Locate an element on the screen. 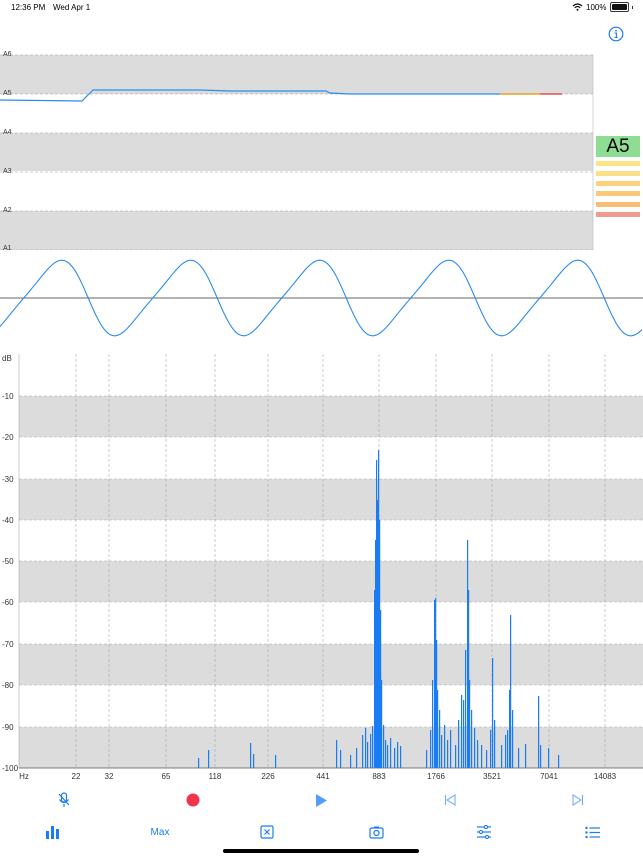 This screenshot has height=858, width=643. hz-label: 3521 is located at coordinates (492, 776).